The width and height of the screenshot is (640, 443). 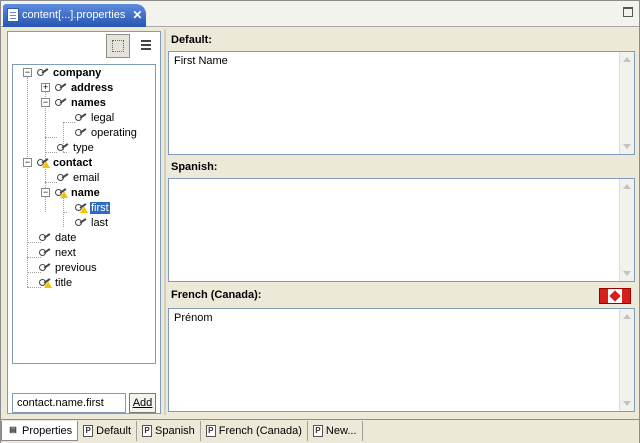 I want to click on tree-item-label: type, so click(x=83, y=147).